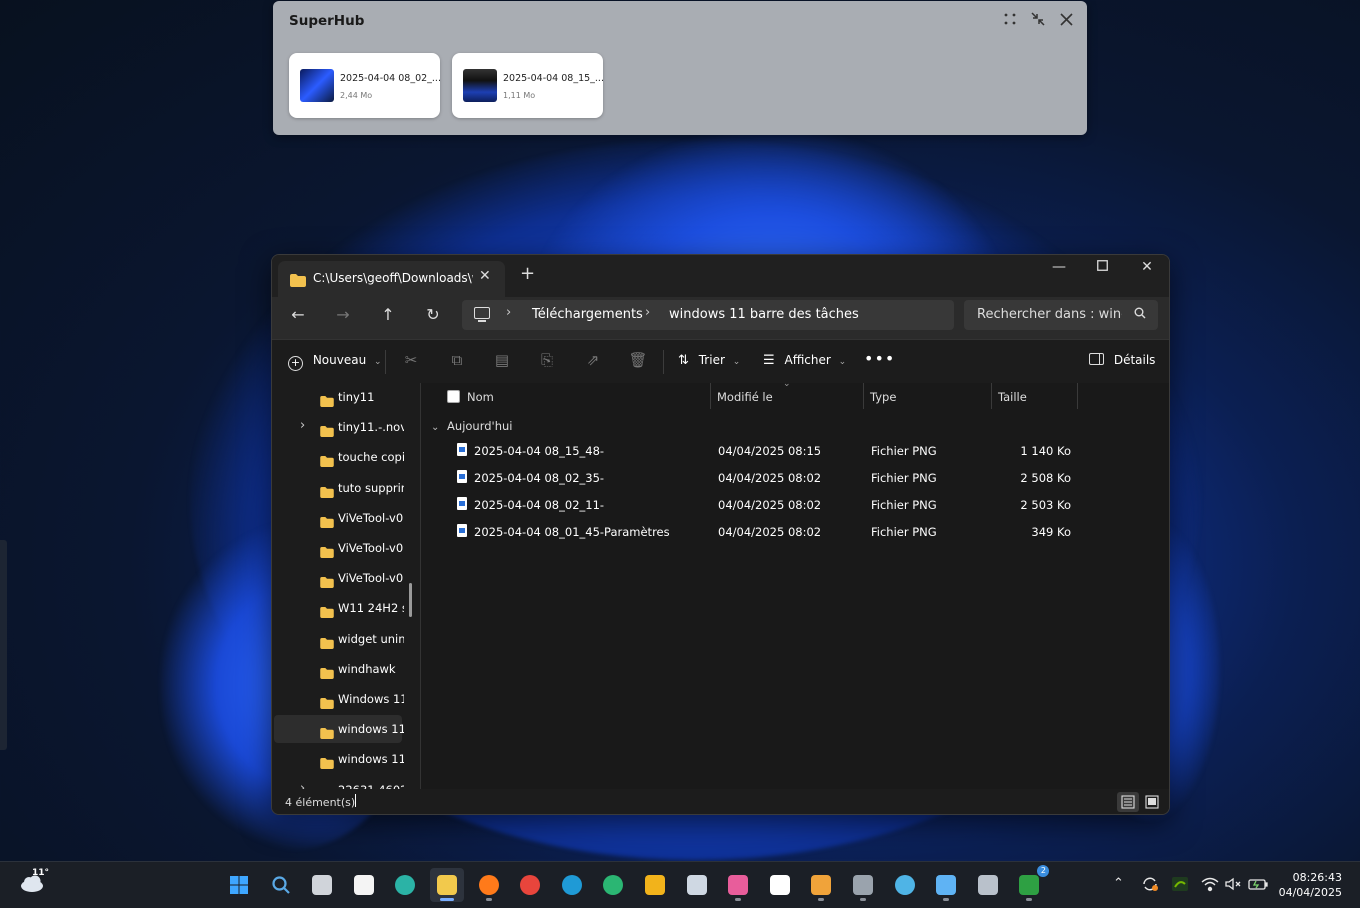 The width and height of the screenshot is (1360, 908). I want to click on view-list-icon: ☰, so click(769, 360).